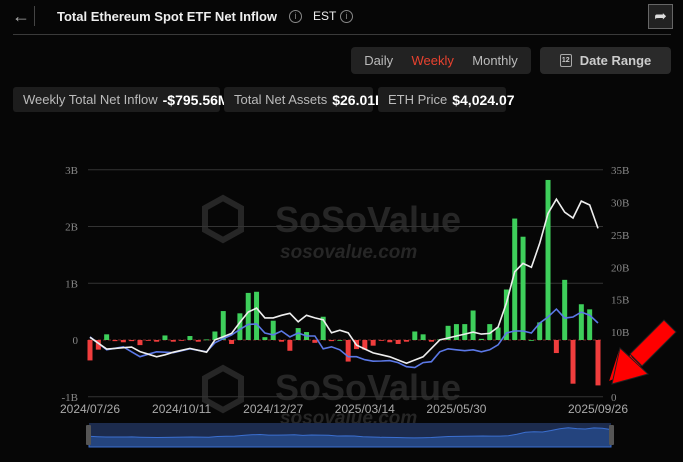 The image size is (683, 462). I want to click on watermark-brand: SoSoValue, so click(368, 219).